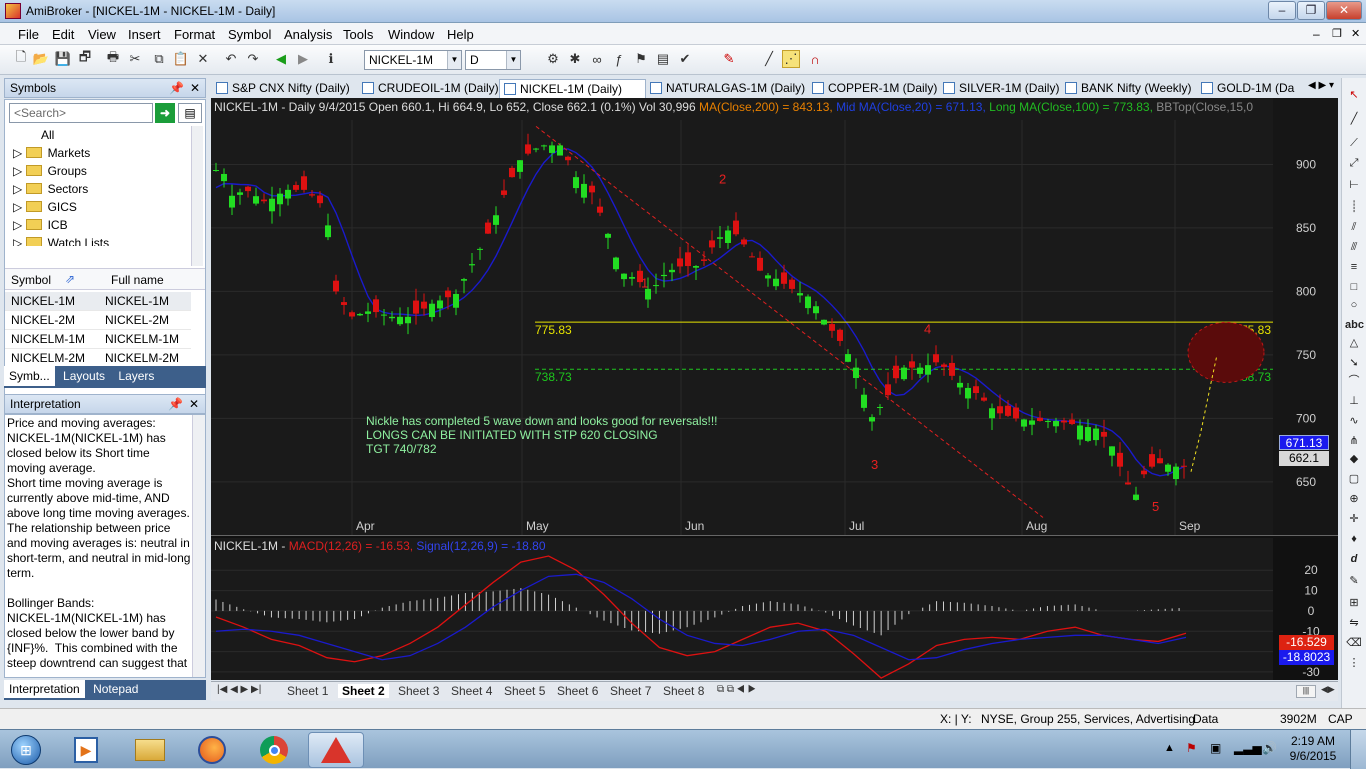 Image resolution: width=1366 pixels, height=769 pixels. I want to click on sheet-options-icon: ⧉ ⧉ ◀ ▶, so click(736, 689).